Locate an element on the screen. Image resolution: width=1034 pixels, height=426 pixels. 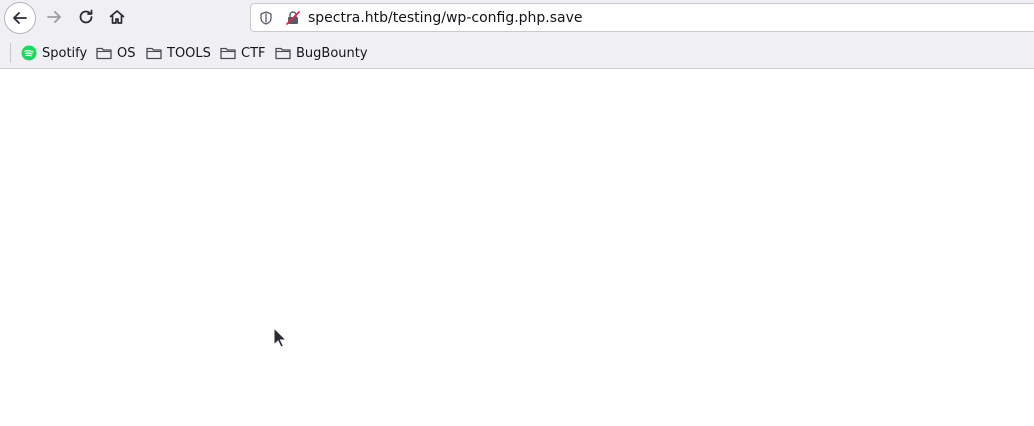
bookmark-spotify: Spotify is located at coordinates (54, 53).